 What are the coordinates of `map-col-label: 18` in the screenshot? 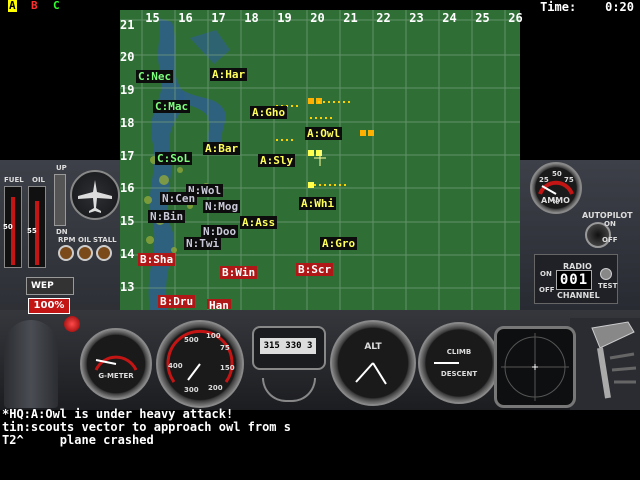 It's located at (251, 18).